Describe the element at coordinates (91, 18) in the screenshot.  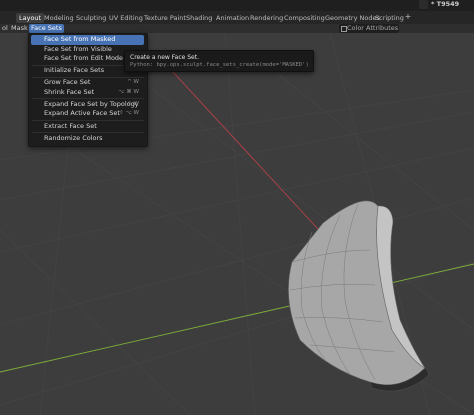
I see `tab-sculpting: Sculpting` at that location.